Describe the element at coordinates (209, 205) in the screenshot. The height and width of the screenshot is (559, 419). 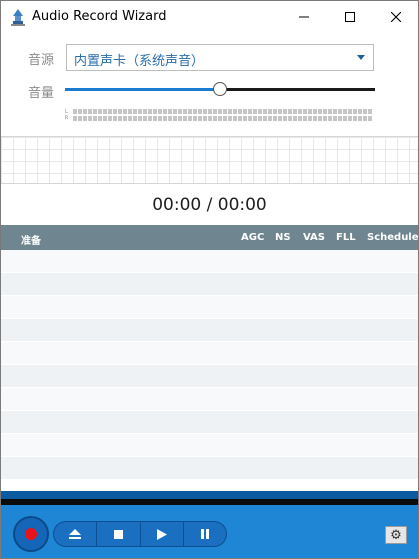
I see `time-display: 00:00 / 00:00` at that location.